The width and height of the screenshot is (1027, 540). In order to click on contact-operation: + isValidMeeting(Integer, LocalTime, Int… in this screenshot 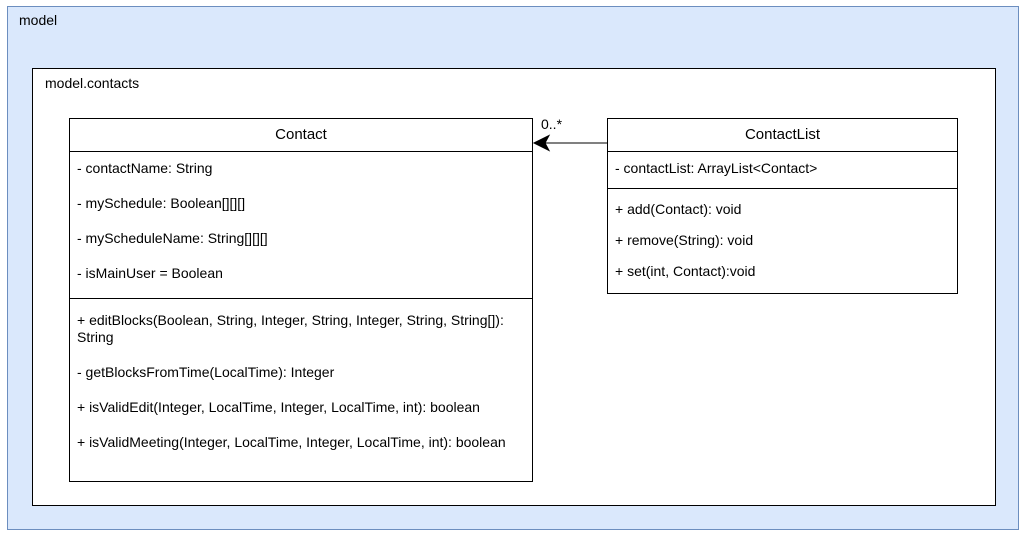, I will do `click(291, 442)`.